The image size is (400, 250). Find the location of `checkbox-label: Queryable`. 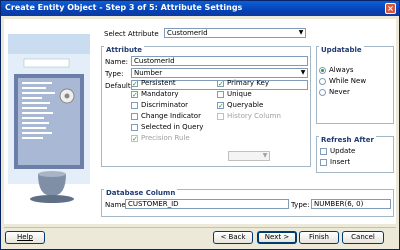

checkbox-label: Queryable is located at coordinates (245, 105).